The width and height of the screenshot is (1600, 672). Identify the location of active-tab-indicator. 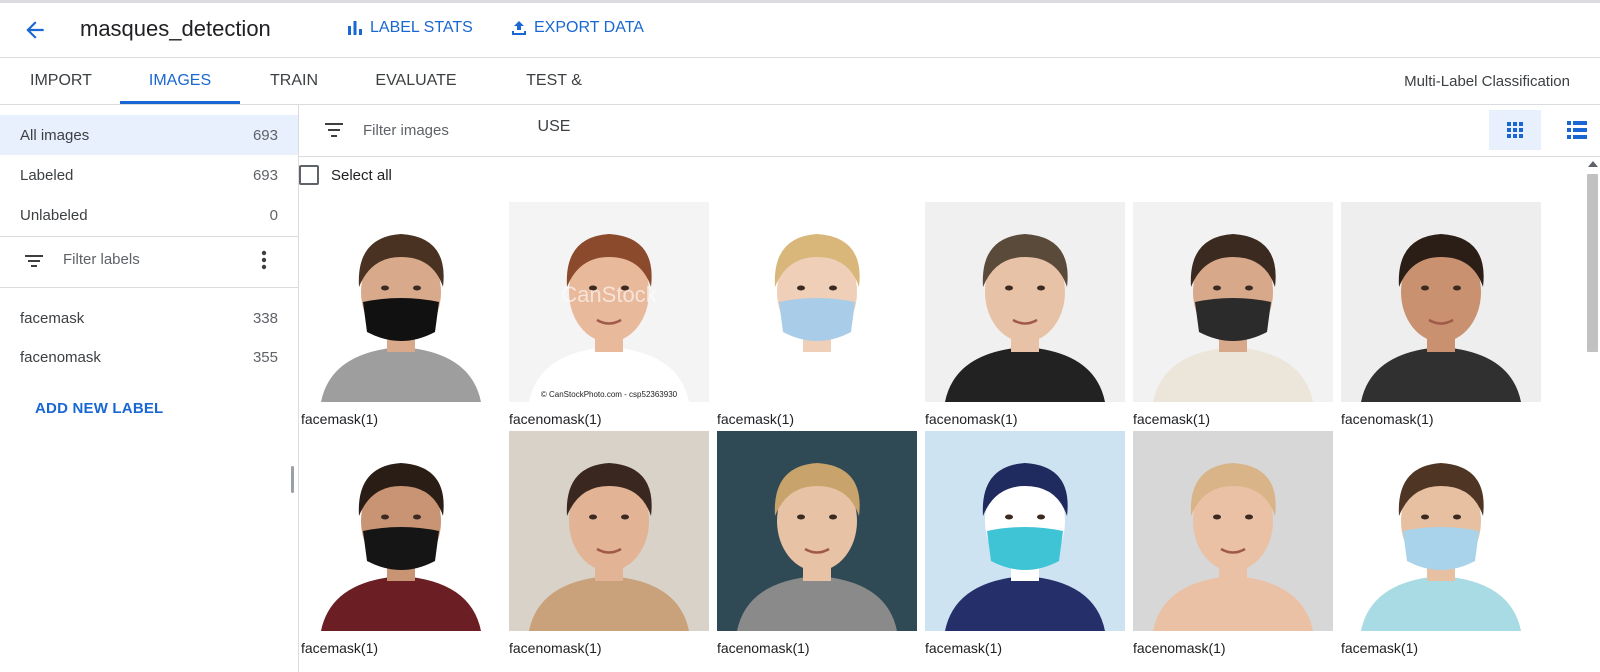
(180, 102).